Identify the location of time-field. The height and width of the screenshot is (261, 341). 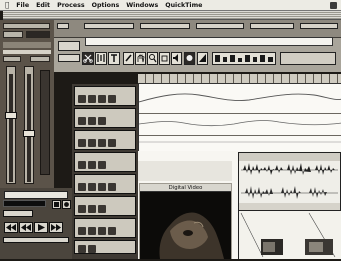
(36, 195).